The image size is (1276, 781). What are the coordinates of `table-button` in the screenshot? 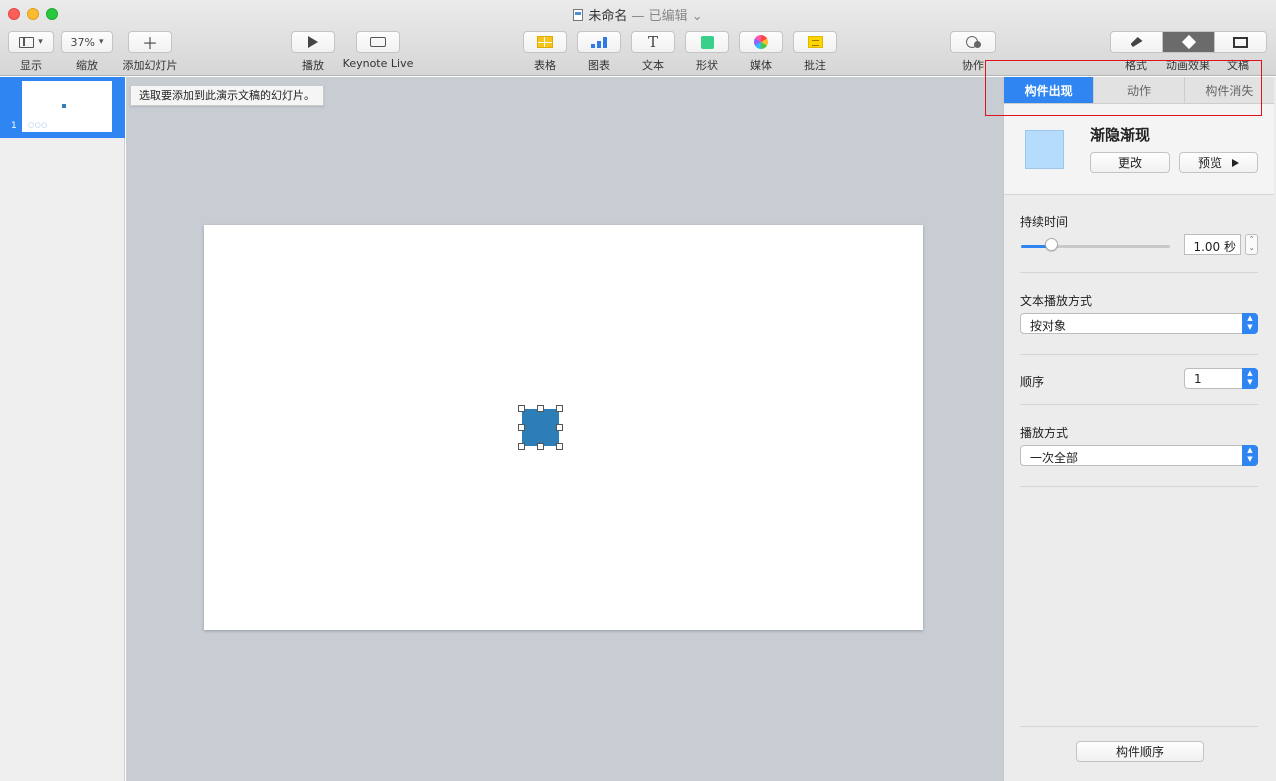 It's located at (545, 42).